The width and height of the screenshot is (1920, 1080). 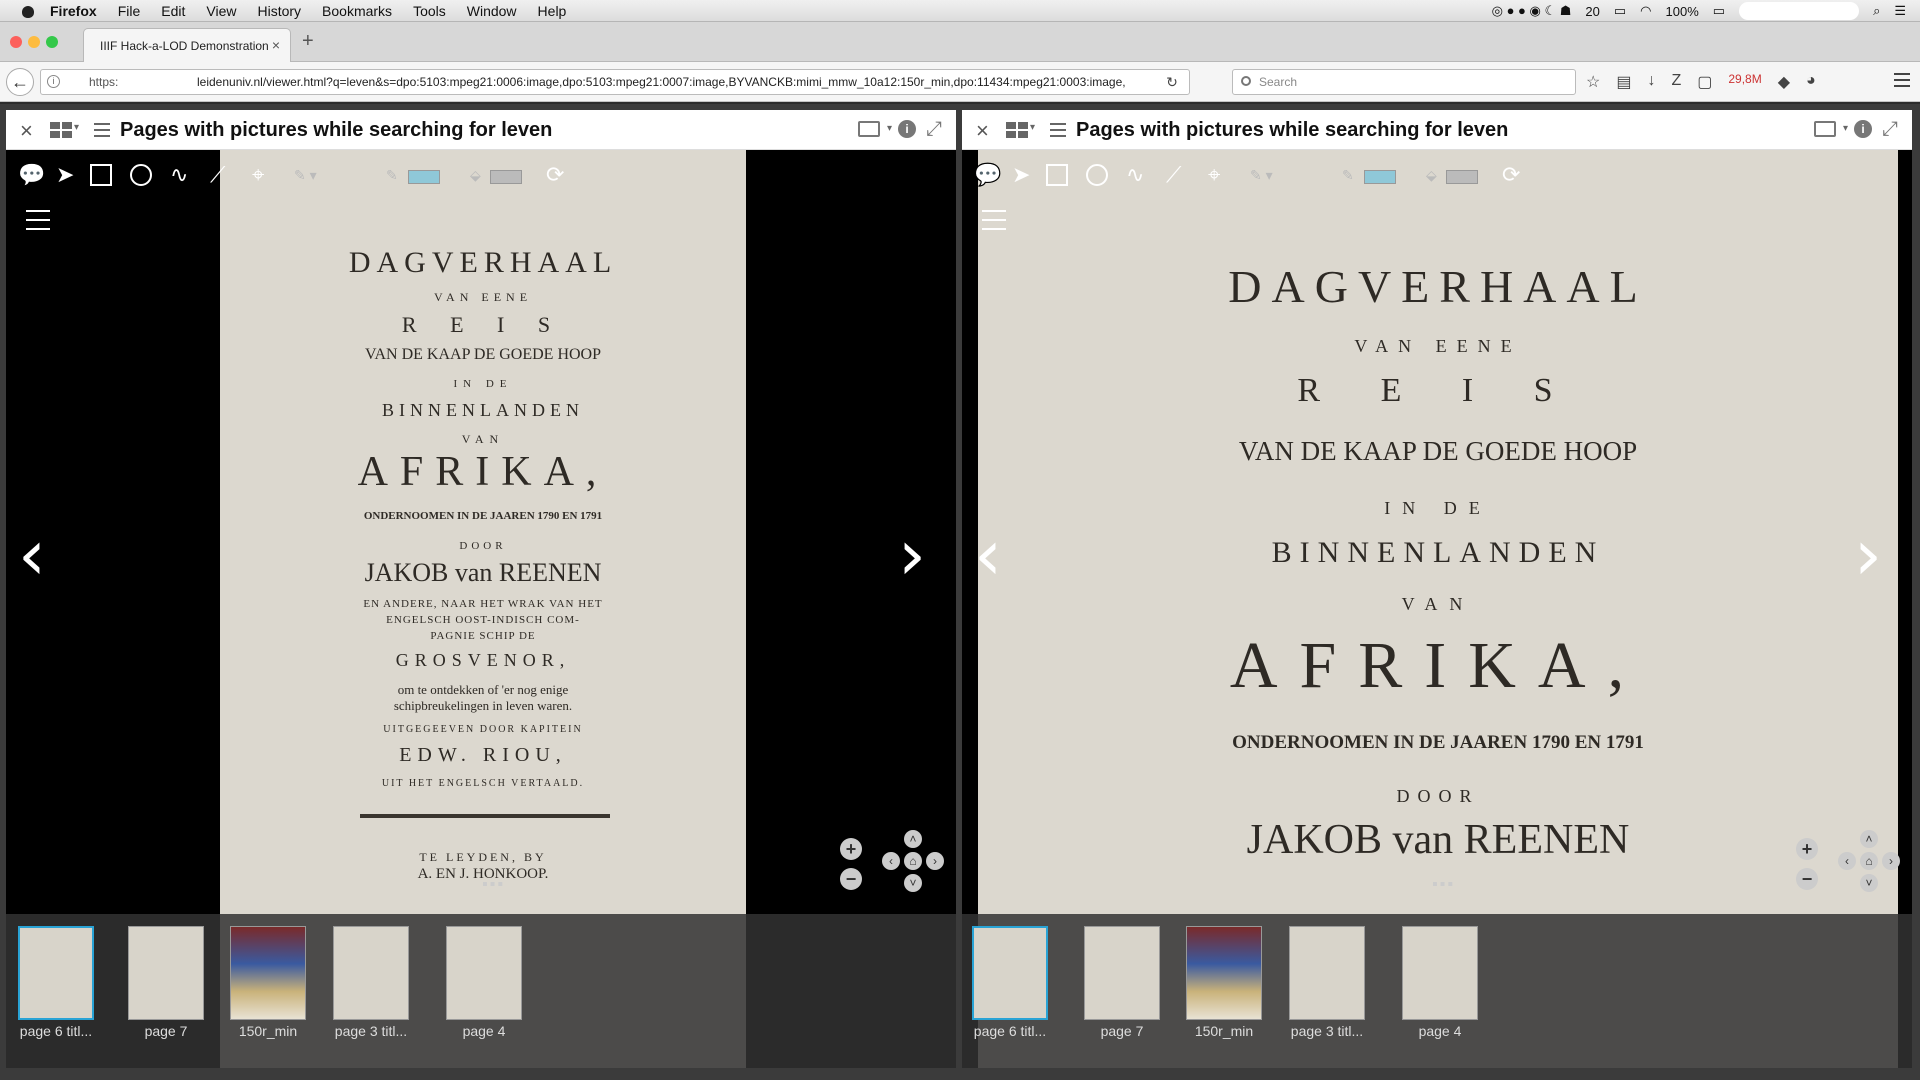 I want to click on image-view-icon, so click(x=1825, y=129).